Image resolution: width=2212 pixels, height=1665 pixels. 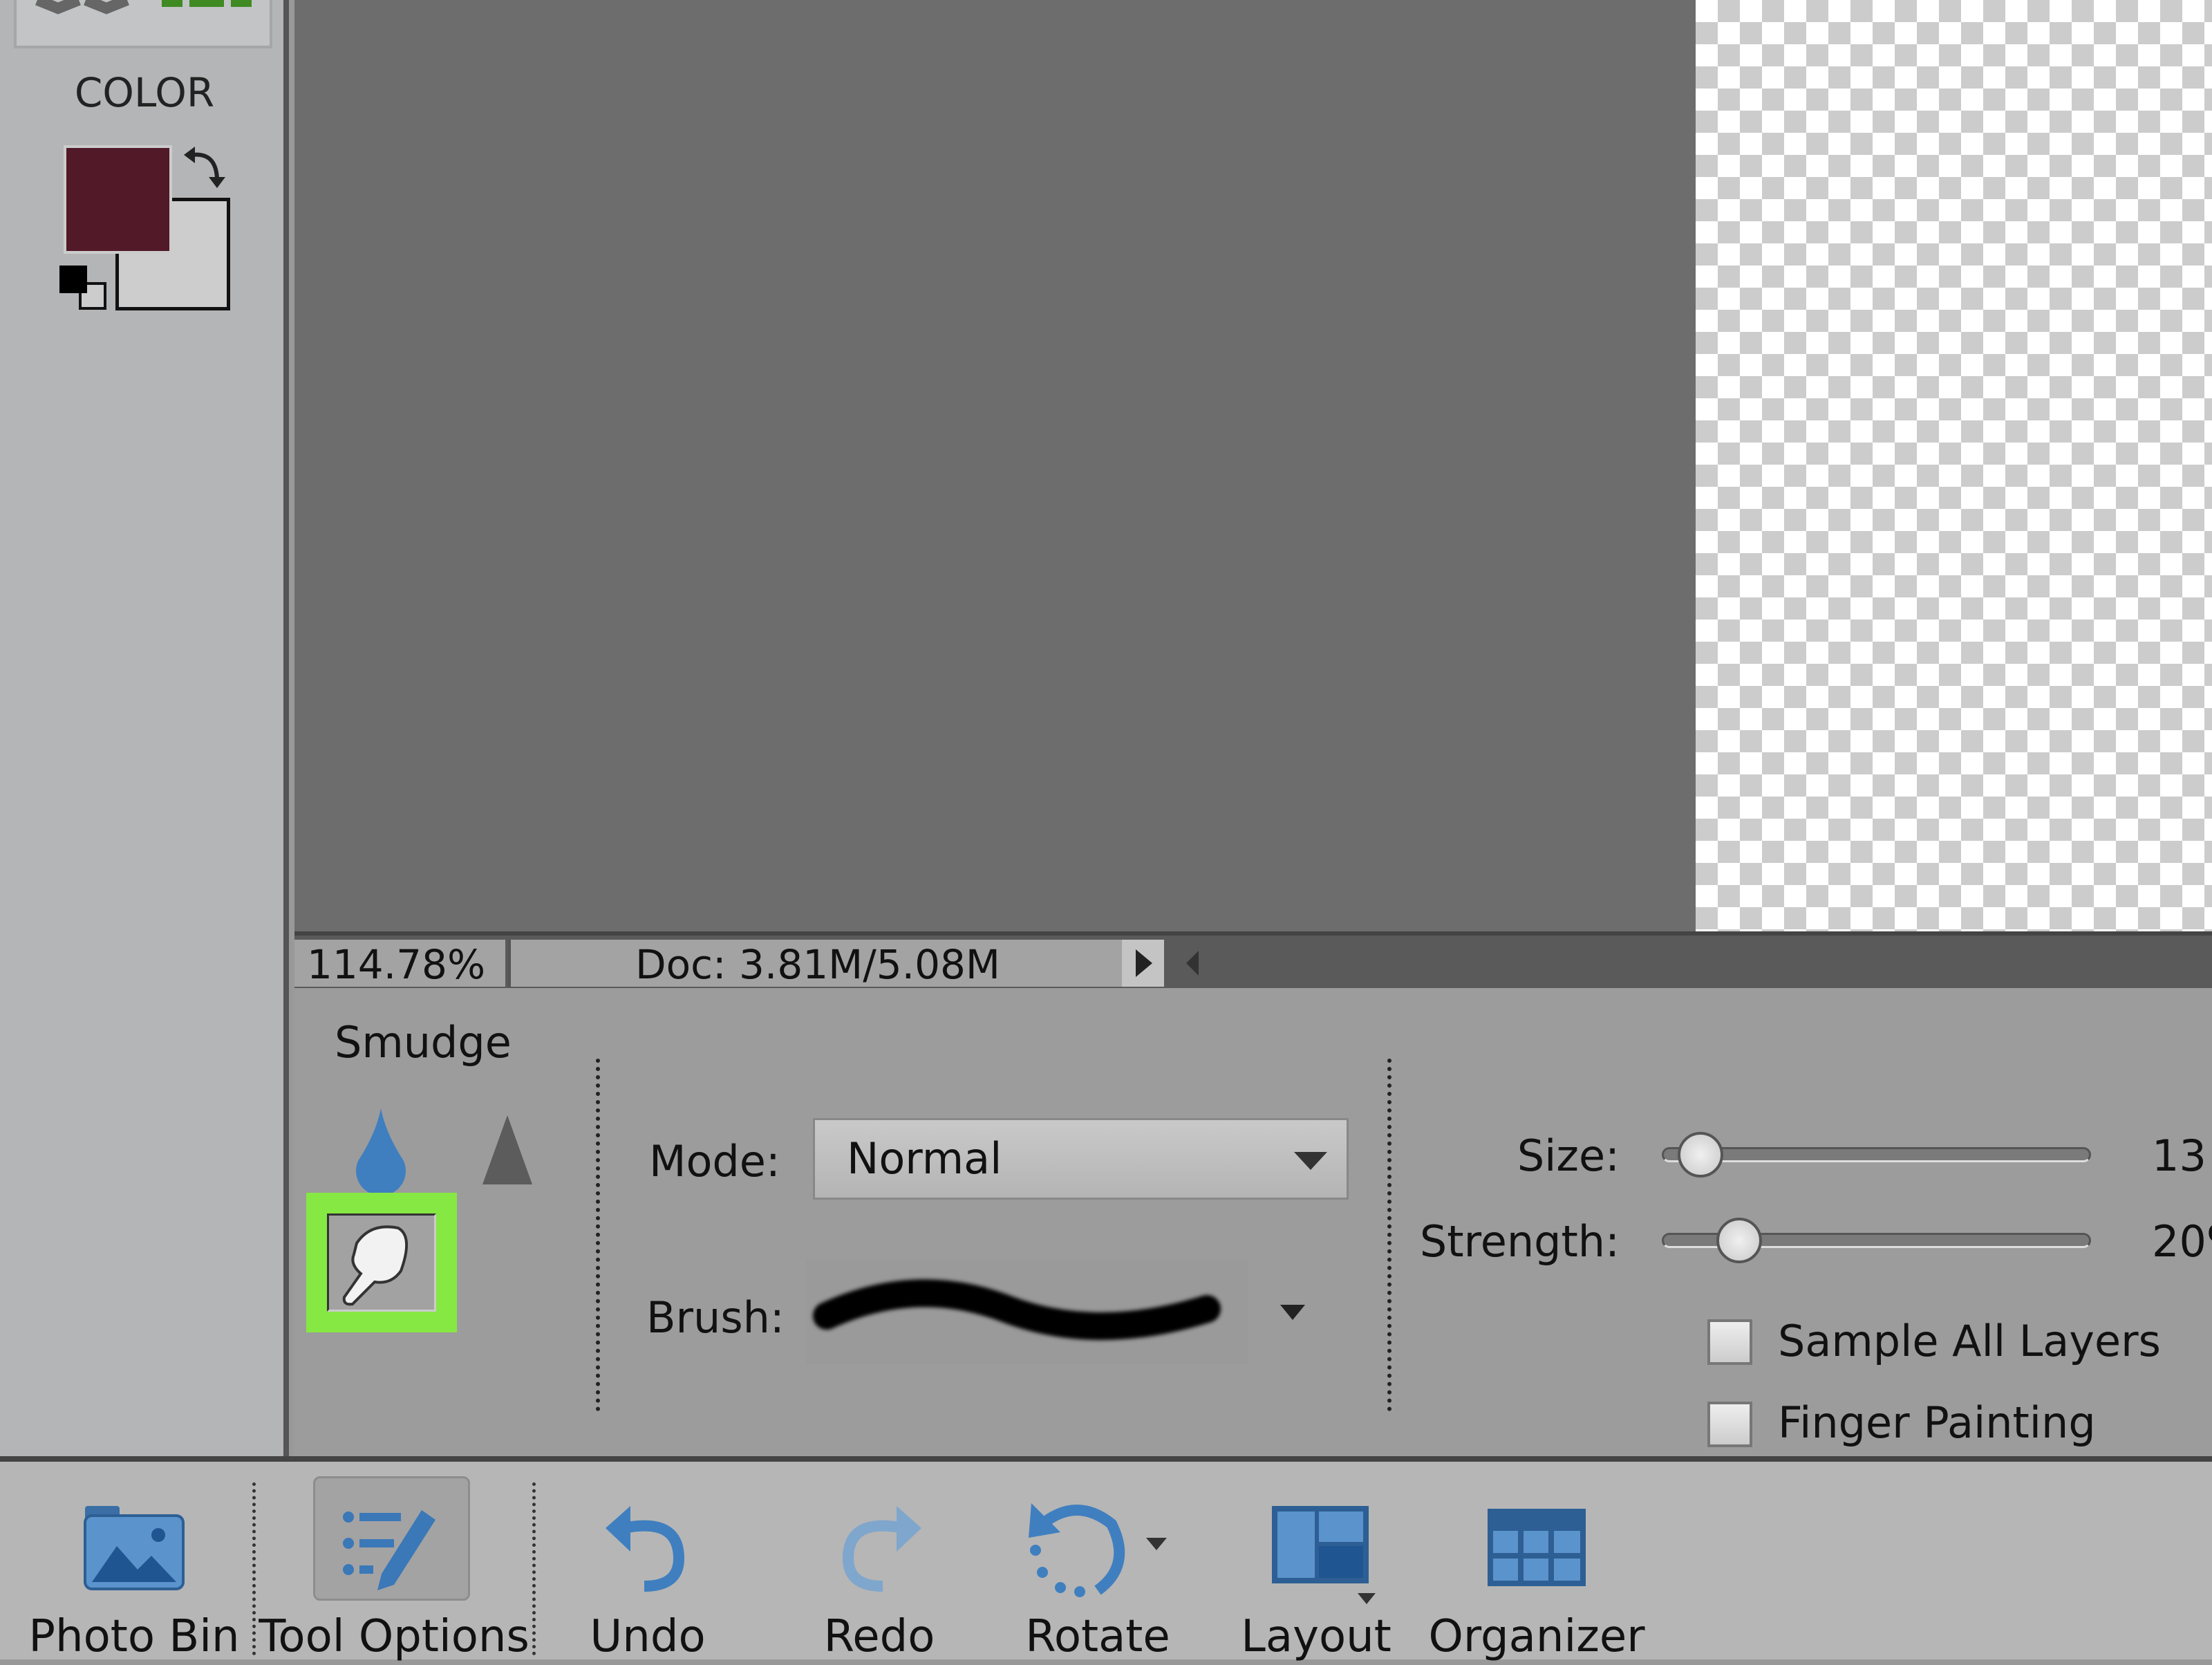 I want to click on play-arrow-icon, so click(x=1143, y=963).